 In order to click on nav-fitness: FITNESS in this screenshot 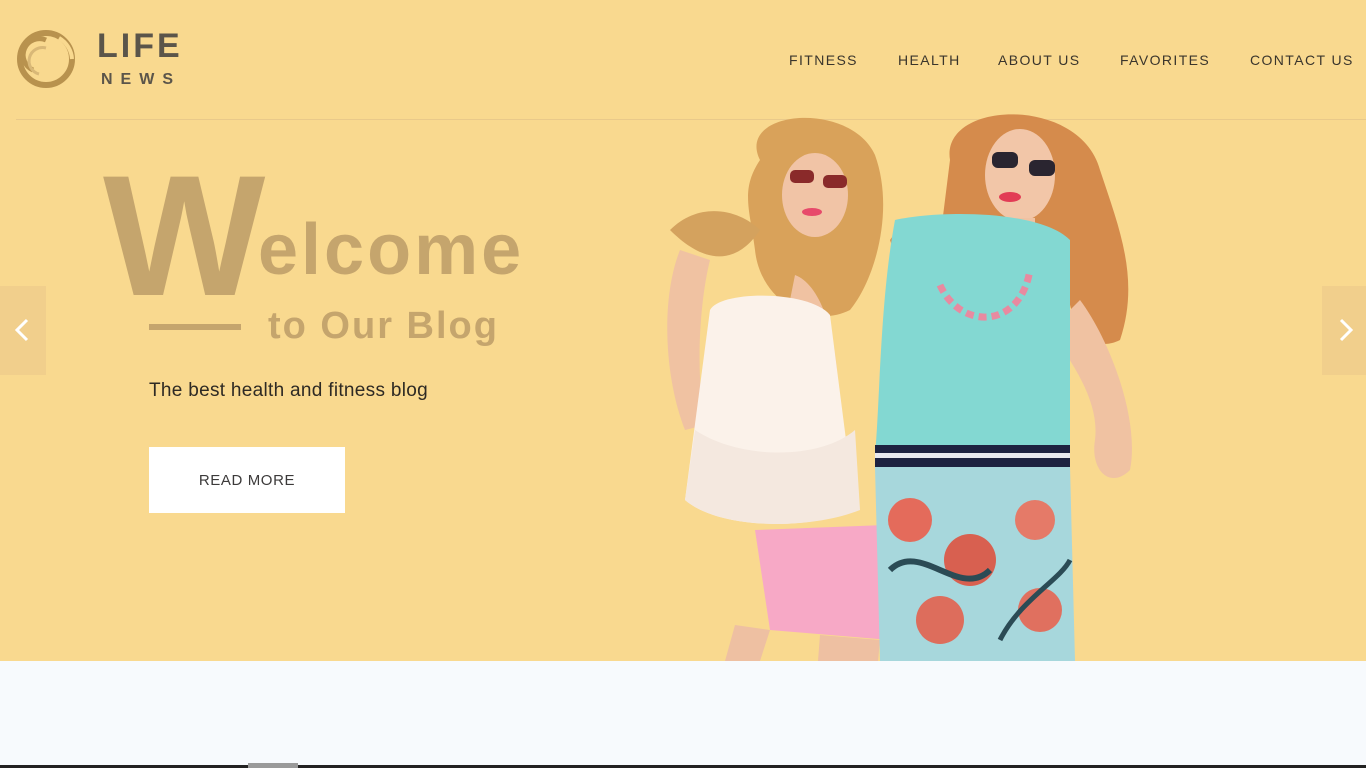, I will do `click(823, 60)`.